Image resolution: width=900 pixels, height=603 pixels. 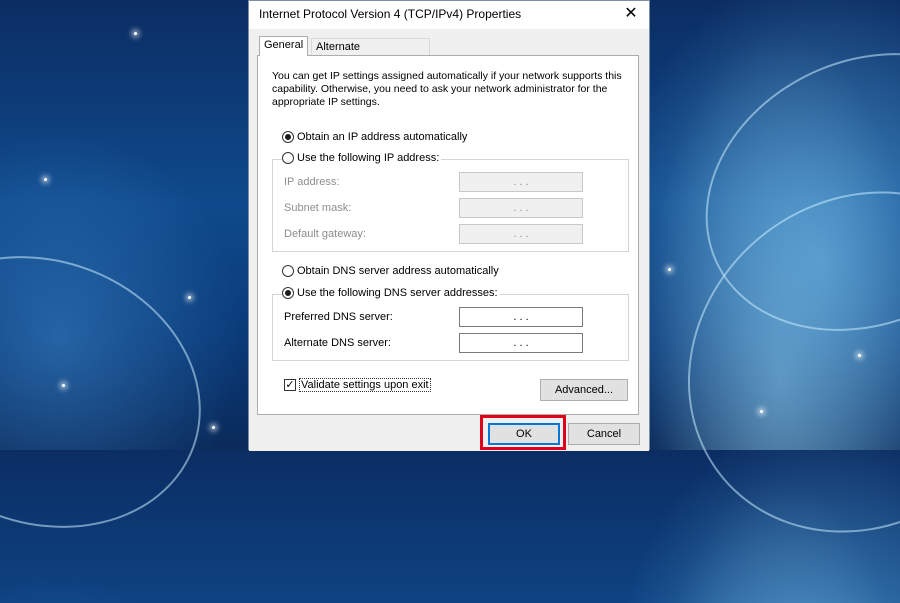 I want to click on use-following-ip-option: Use the following IP address:, so click(x=362, y=158).